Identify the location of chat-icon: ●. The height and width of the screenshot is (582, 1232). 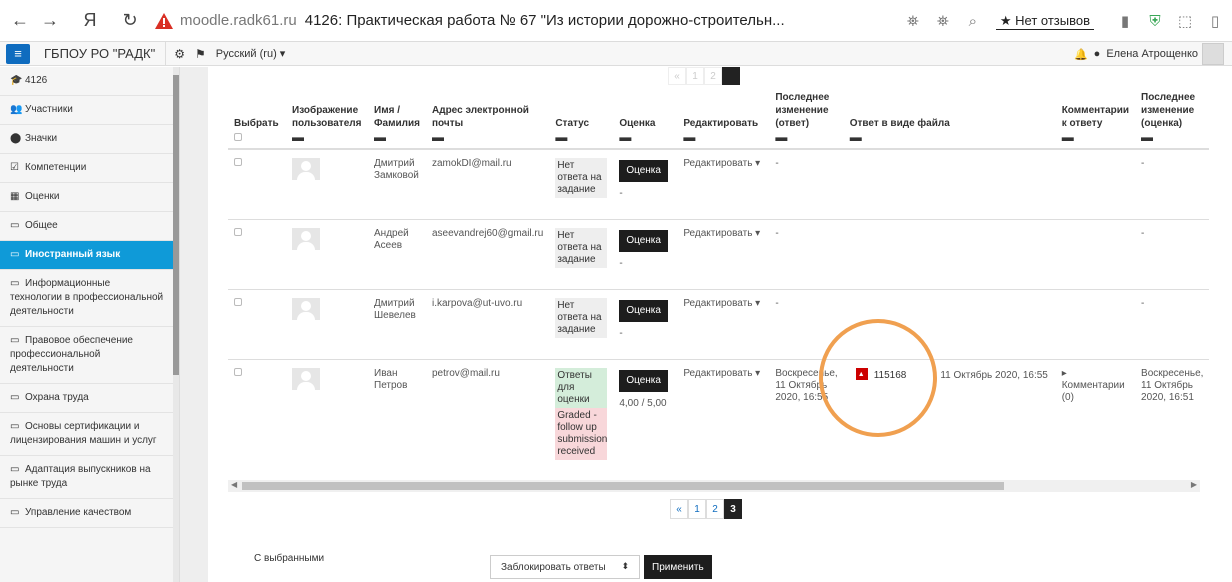
(1097, 54).